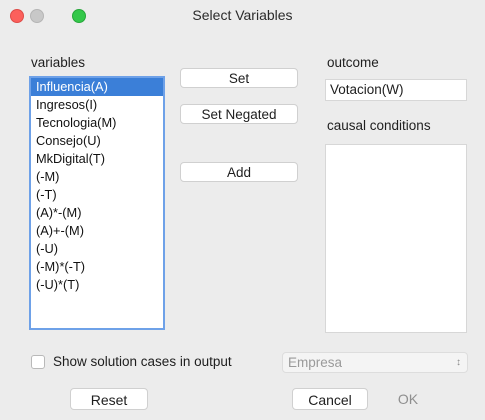 The width and height of the screenshot is (485, 420). I want to click on case-select-value: Empresa, so click(315, 362).